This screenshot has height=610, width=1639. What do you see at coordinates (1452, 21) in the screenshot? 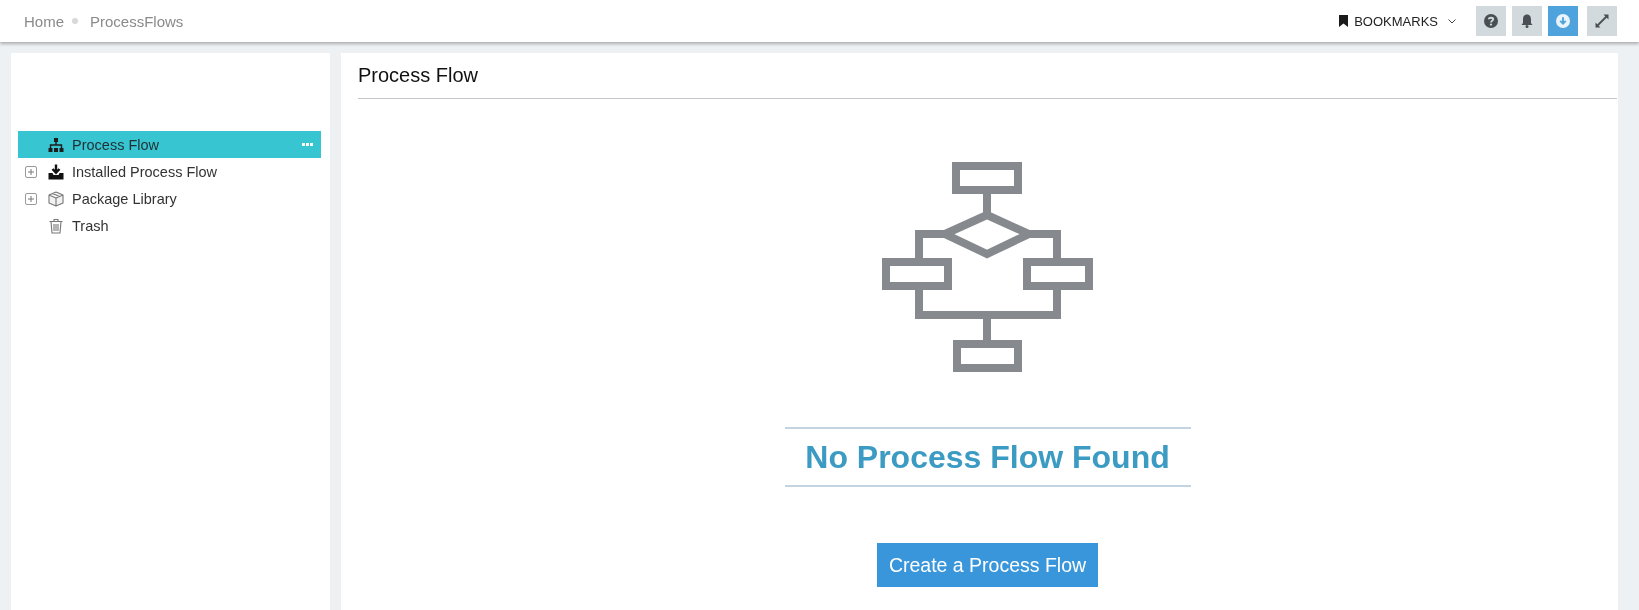
I see `chevron-down-icon` at bounding box center [1452, 21].